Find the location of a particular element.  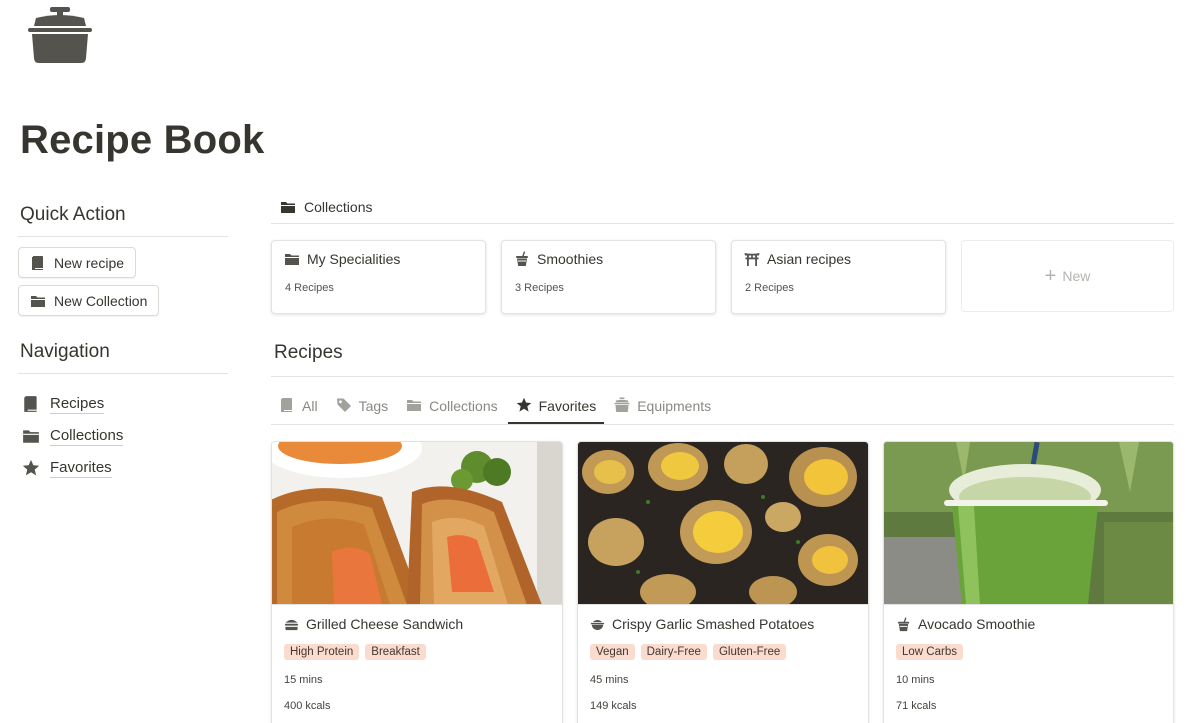

tab-all: All is located at coordinates (298, 400).